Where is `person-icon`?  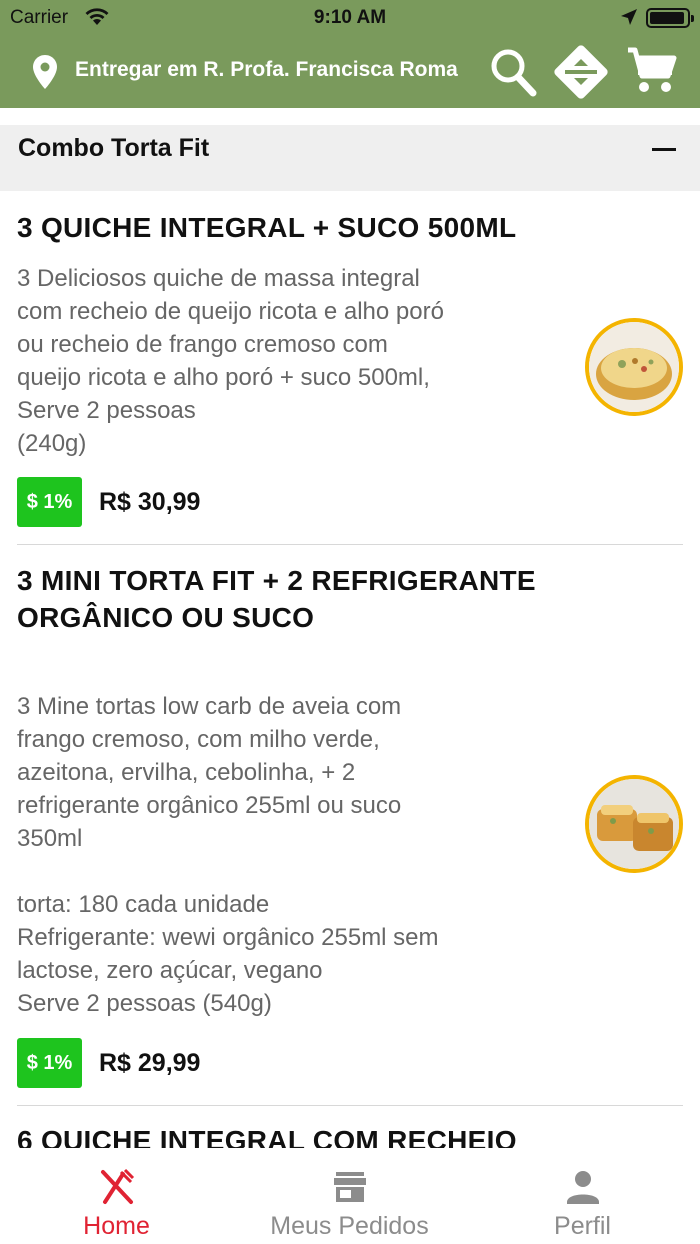 person-icon is located at coordinates (582, 1186).